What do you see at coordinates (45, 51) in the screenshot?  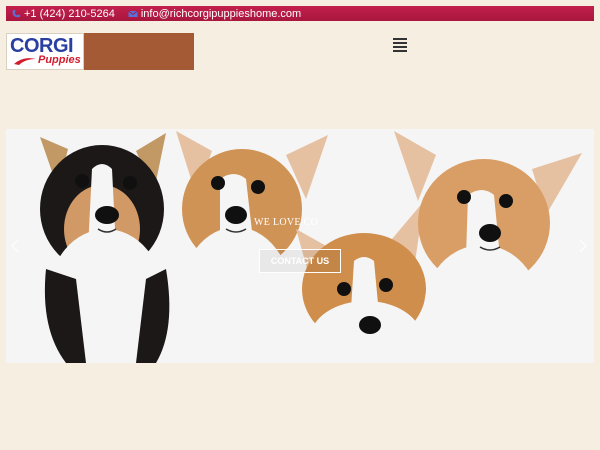 I see `site-logo: CORGI Puppies` at bounding box center [45, 51].